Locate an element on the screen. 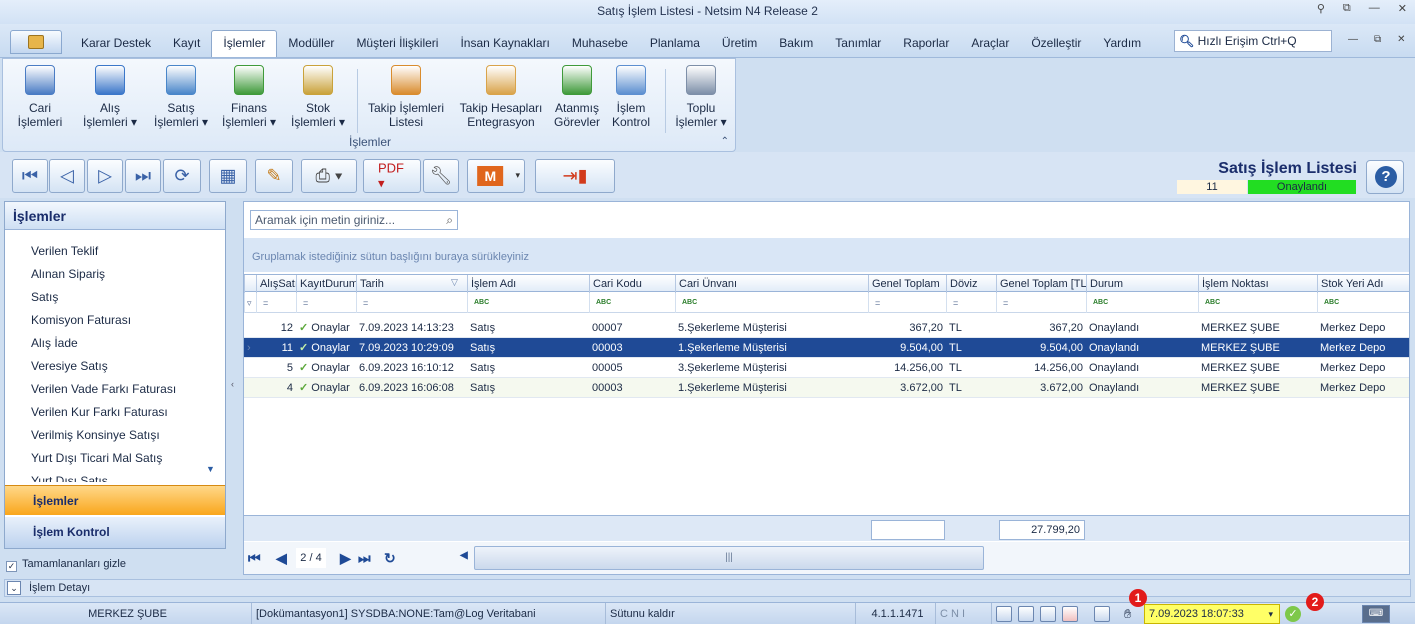  grid-view-button: ▦ is located at coordinates (228, 176).